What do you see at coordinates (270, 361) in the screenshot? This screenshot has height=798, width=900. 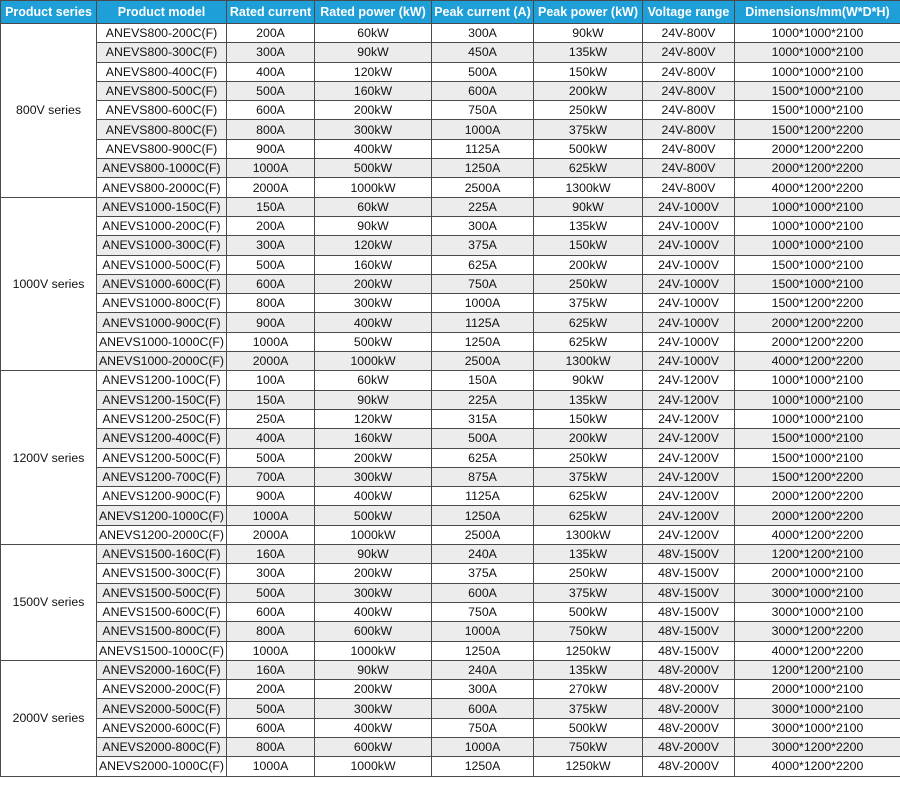 I see `rated-current-cell: 2000A` at bounding box center [270, 361].